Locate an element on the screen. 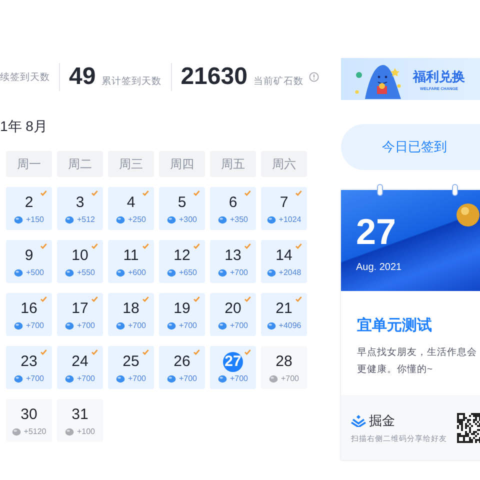 The width and height of the screenshot is (480, 480). day-cell: 14 +2048 is located at coordinates (284, 261).